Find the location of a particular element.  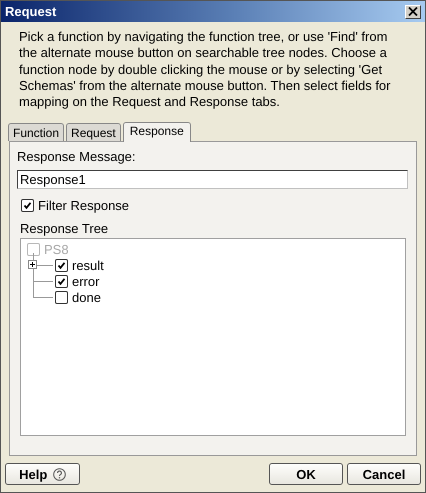

checkbox is located at coordinates (27, 205).